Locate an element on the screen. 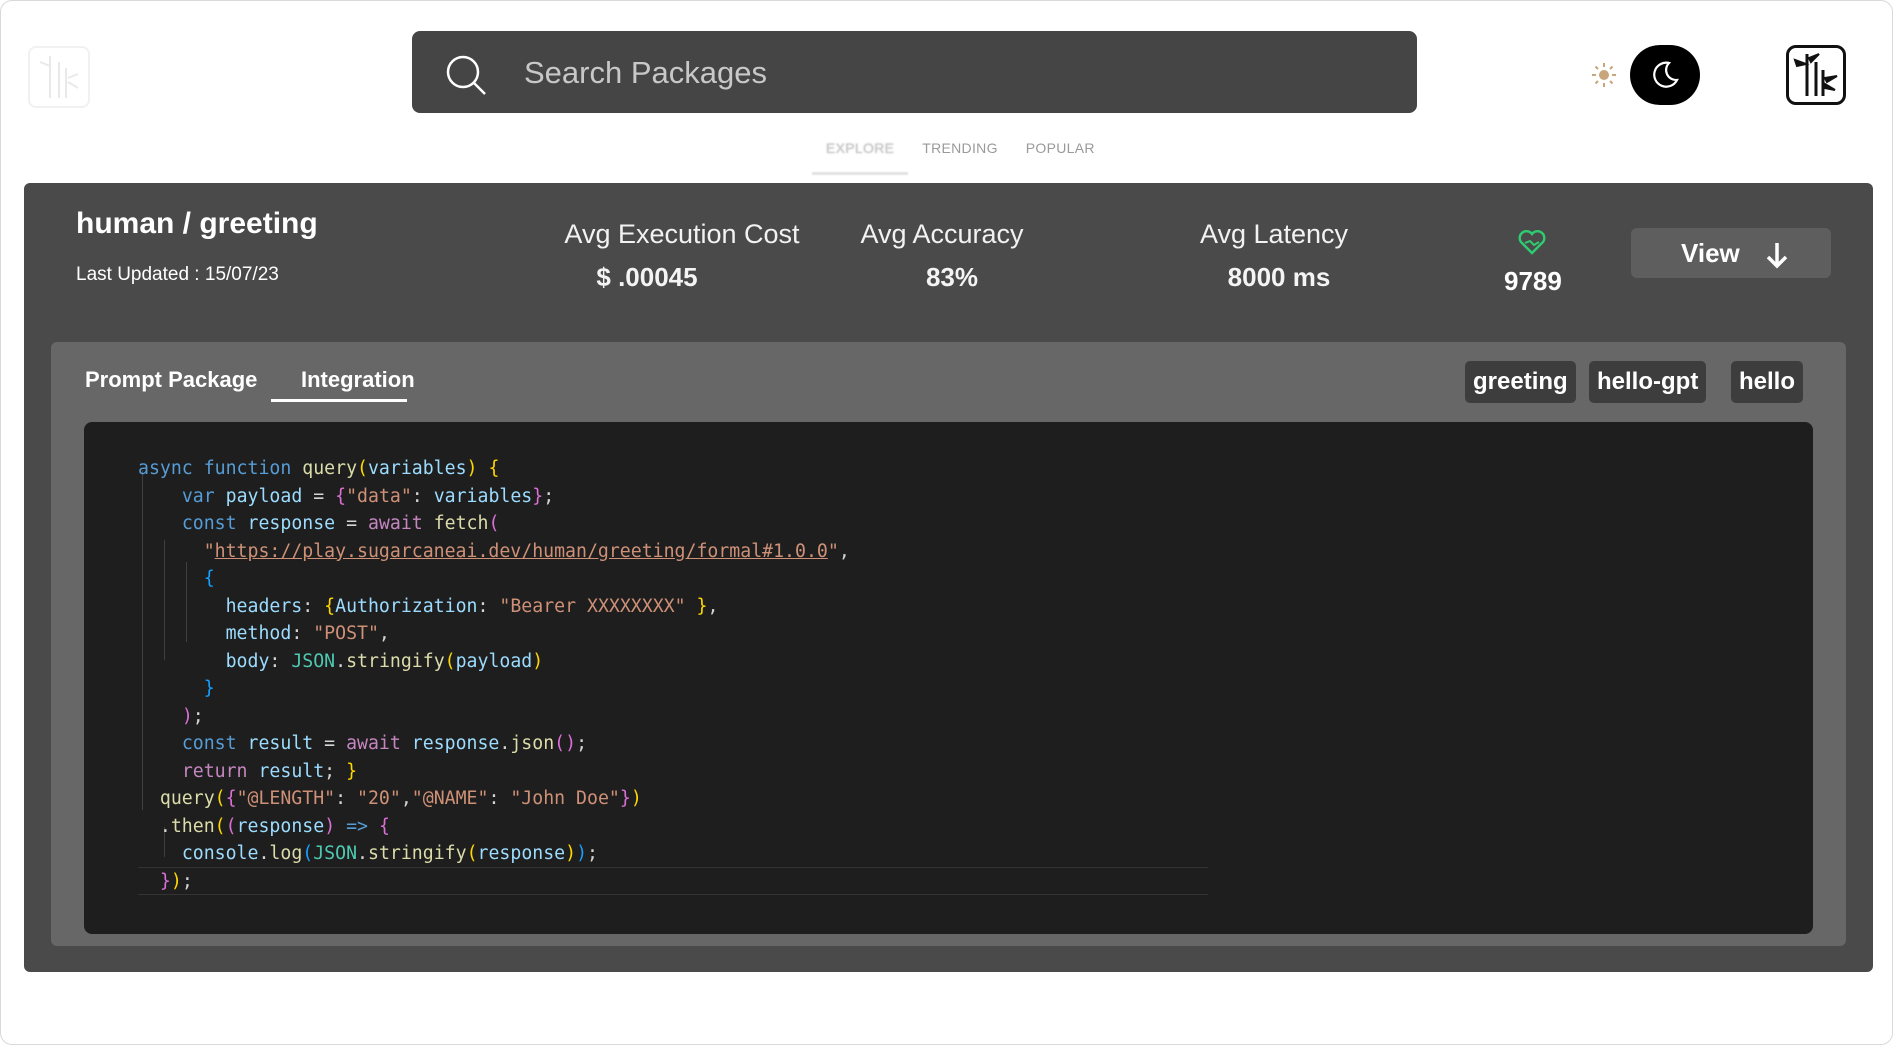  tag-chip: greeting is located at coordinates (1520, 382).